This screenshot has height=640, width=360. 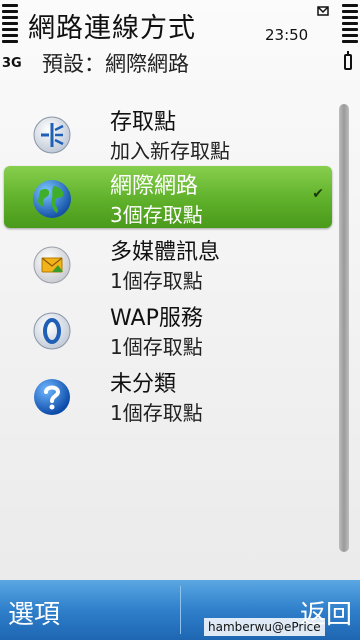 What do you see at coordinates (52, 199) in the screenshot?
I see `globe-icon` at bounding box center [52, 199].